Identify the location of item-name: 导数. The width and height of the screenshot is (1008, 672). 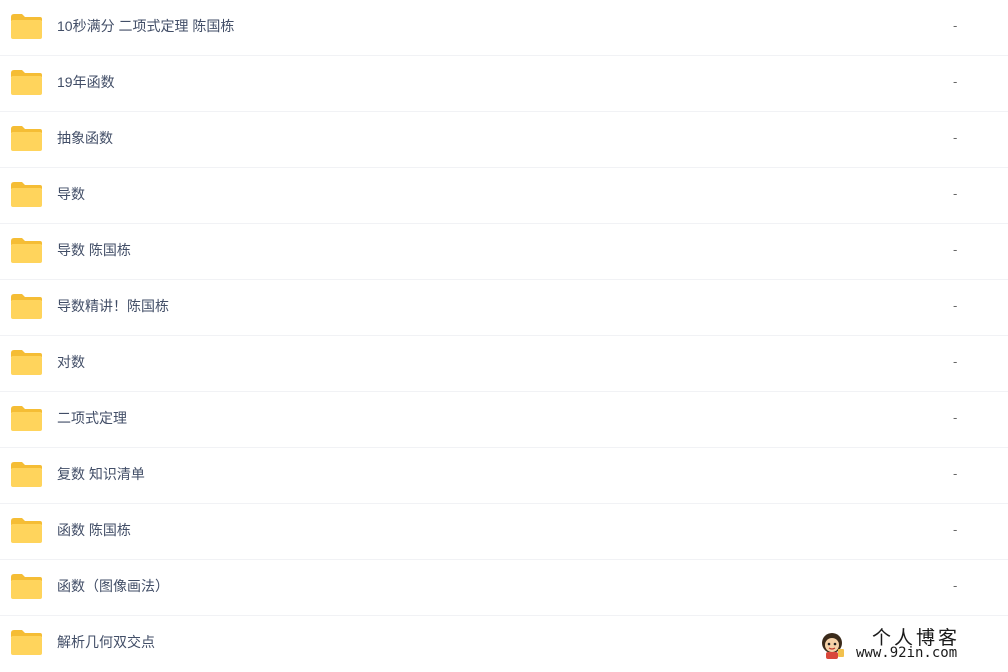
(71, 194).